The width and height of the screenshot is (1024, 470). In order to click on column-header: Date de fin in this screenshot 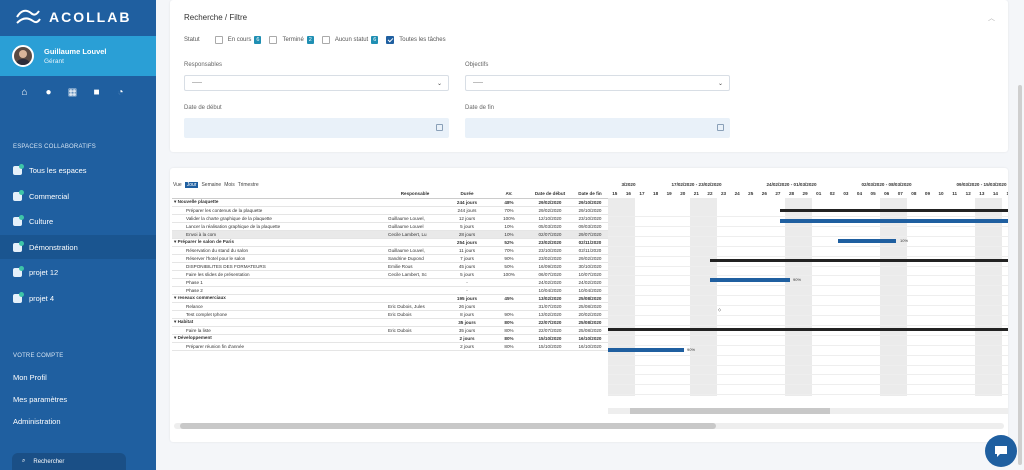, I will do `click(590, 194)`.